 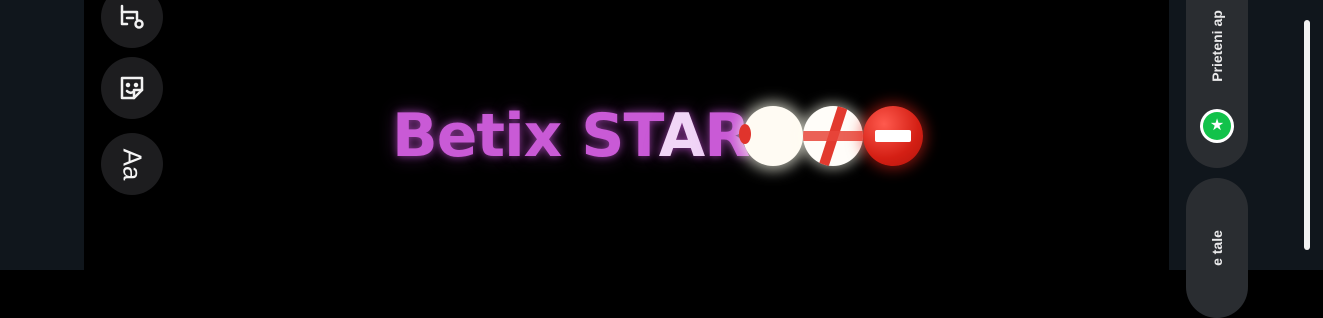 I want to click on share-your-story-label: e tale, so click(x=1217, y=248).